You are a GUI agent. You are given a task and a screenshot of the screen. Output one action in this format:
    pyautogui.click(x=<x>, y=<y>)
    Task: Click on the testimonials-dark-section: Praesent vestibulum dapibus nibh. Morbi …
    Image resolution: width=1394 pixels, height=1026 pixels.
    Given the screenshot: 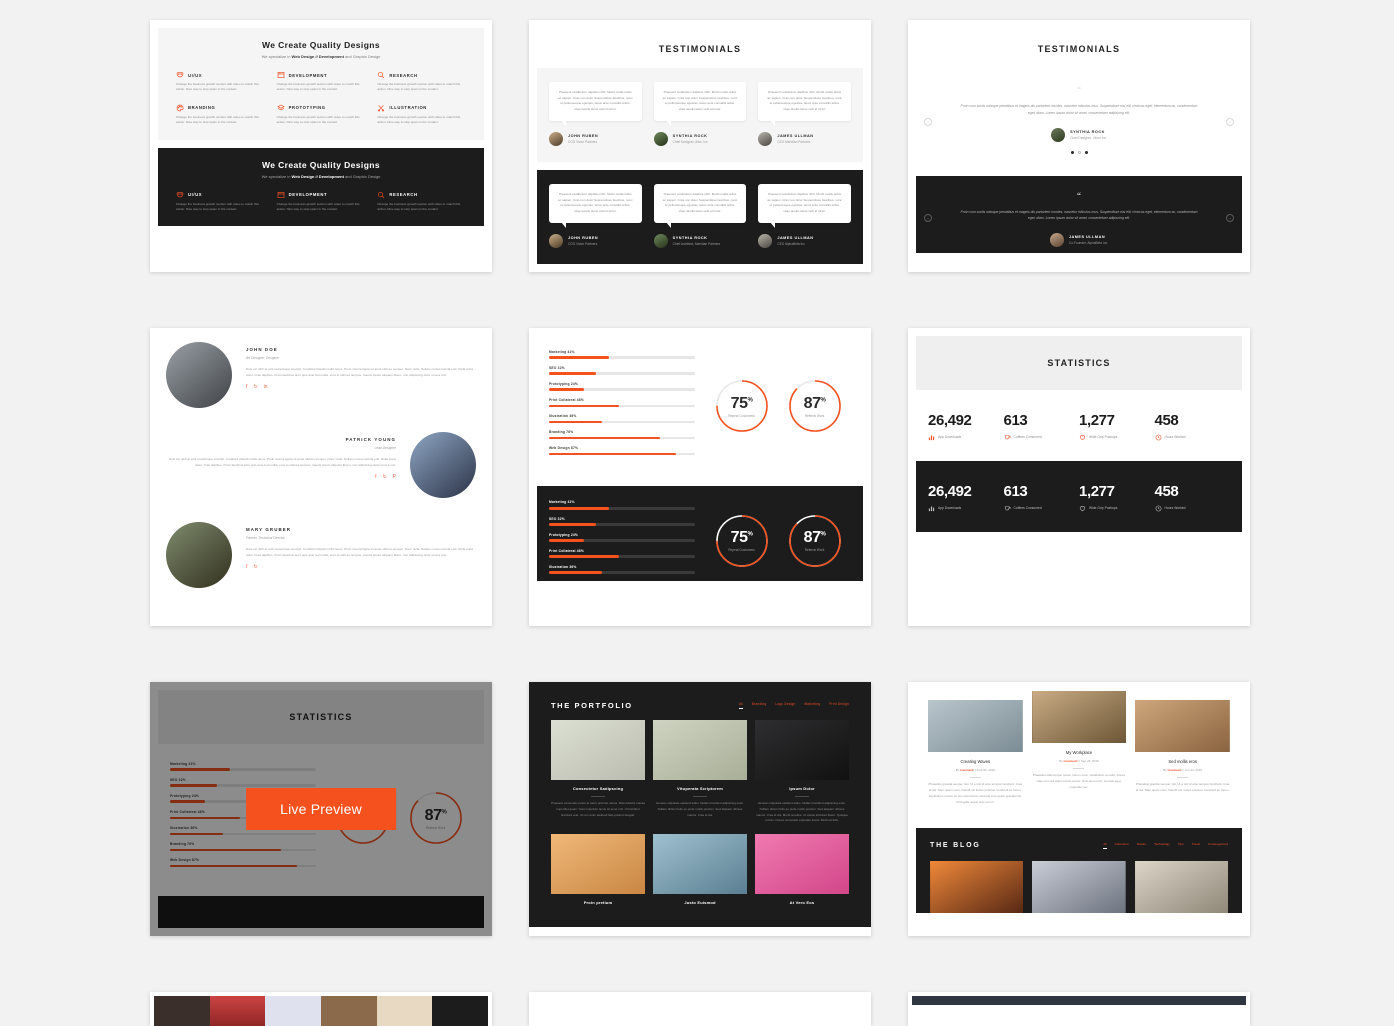 What is the action you would take?
    pyautogui.click(x=700, y=216)
    